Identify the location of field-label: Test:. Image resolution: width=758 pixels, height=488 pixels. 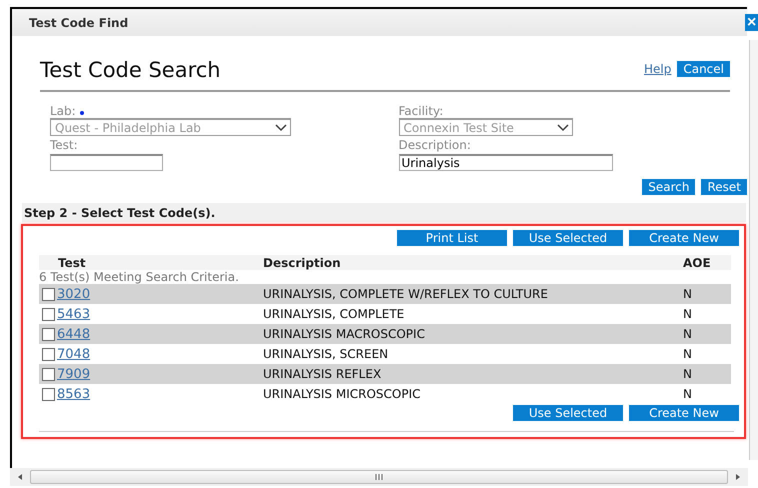
(64, 145).